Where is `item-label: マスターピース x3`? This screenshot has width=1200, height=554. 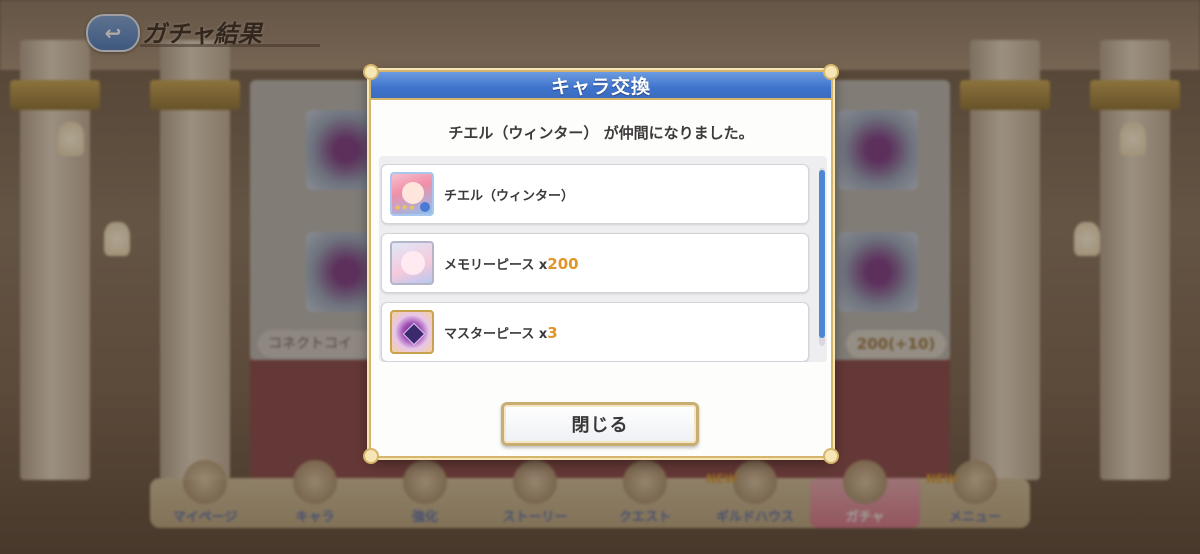
item-label: マスターピース x3 is located at coordinates (501, 332).